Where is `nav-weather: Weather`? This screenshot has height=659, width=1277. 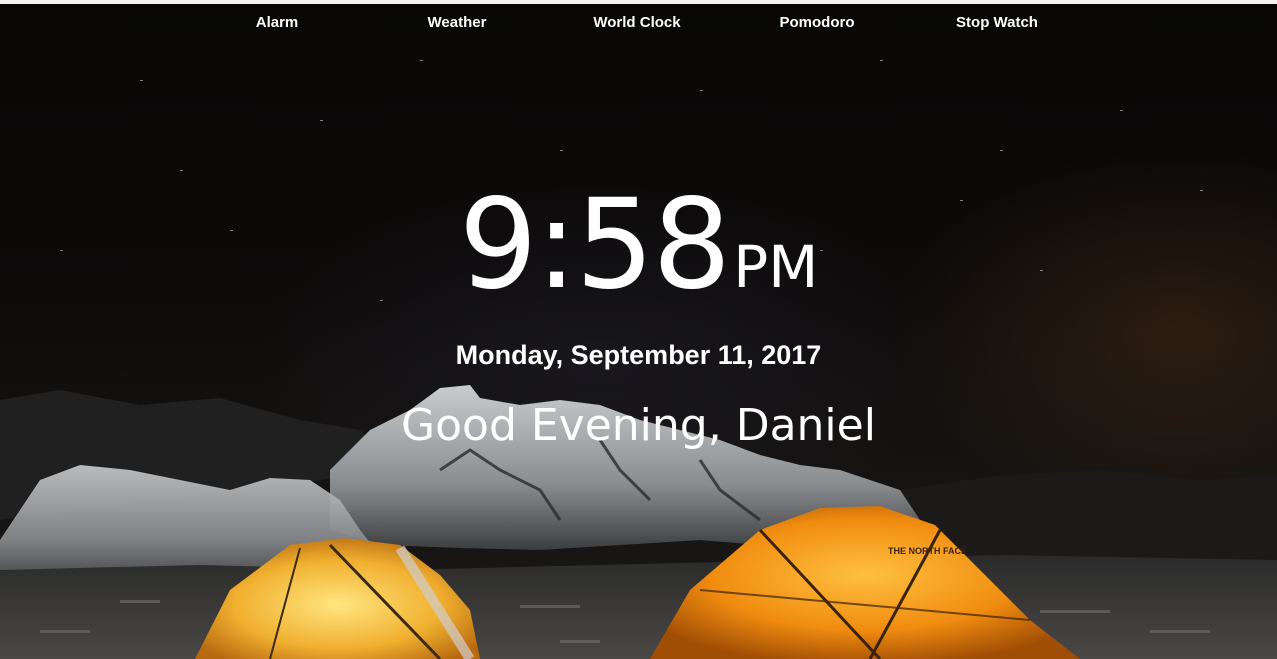 nav-weather: Weather is located at coordinates (457, 22).